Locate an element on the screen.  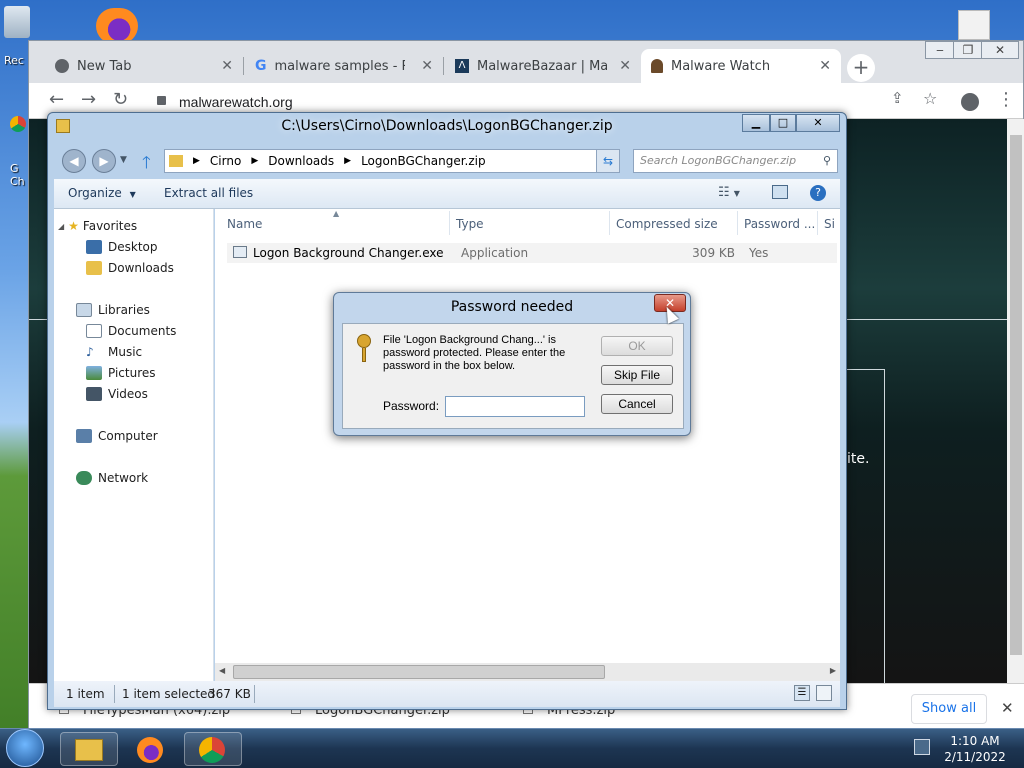
nav-label: Computer is located at coordinates (128, 436).